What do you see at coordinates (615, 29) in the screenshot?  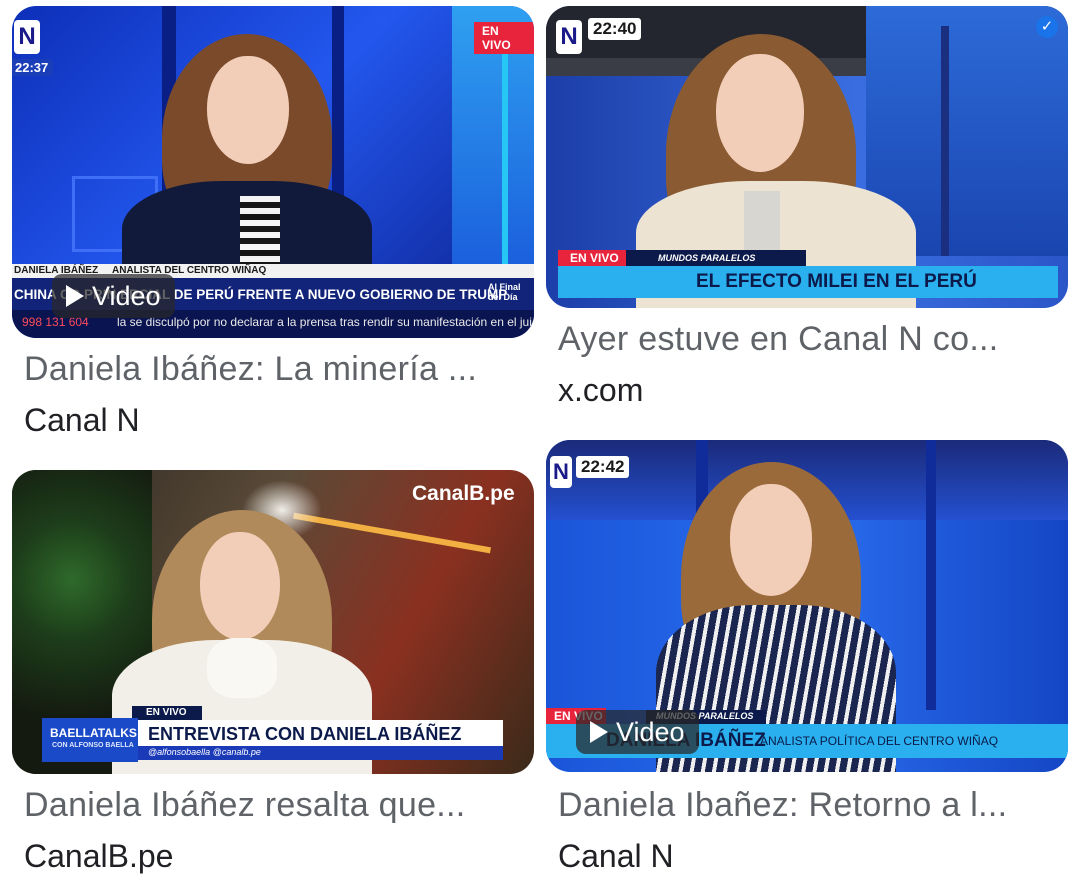 I see `clock: 22:40` at bounding box center [615, 29].